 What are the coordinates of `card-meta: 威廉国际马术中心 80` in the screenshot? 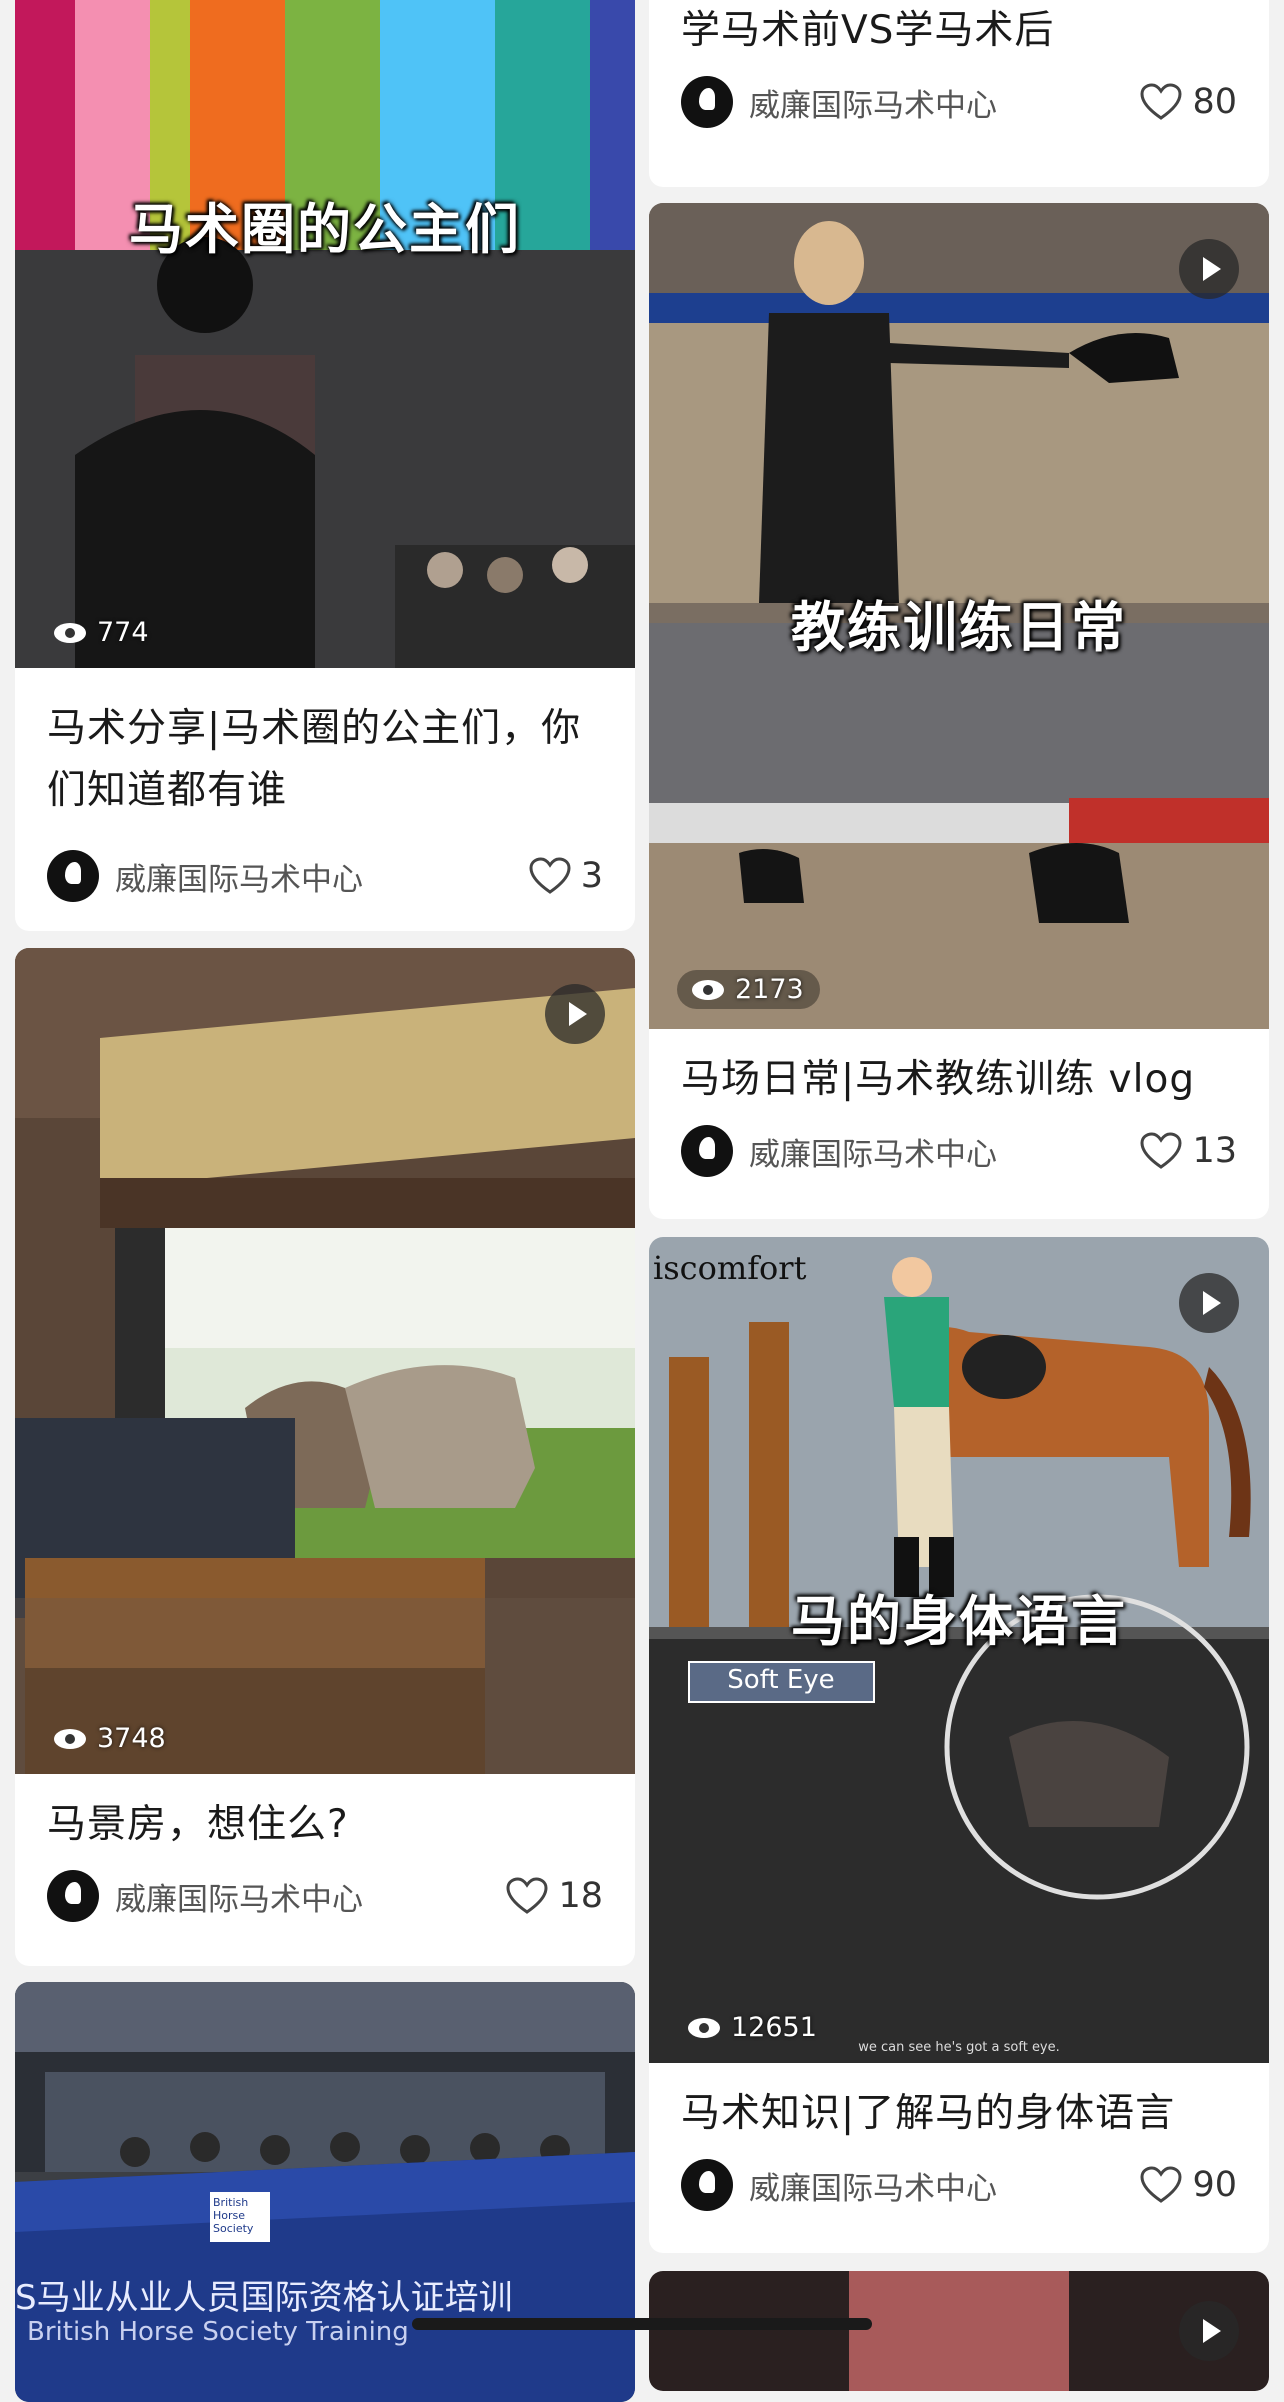 It's located at (959, 102).